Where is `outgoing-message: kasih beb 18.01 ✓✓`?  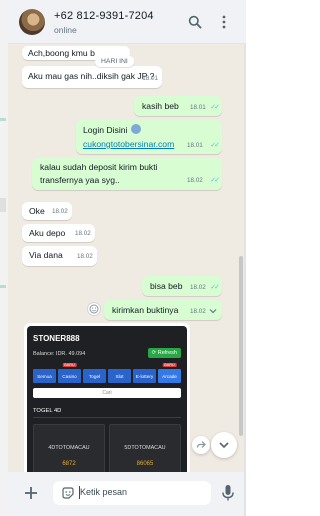
outgoing-message: kasih beb 18.01 ✓✓ is located at coordinates (178, 106).